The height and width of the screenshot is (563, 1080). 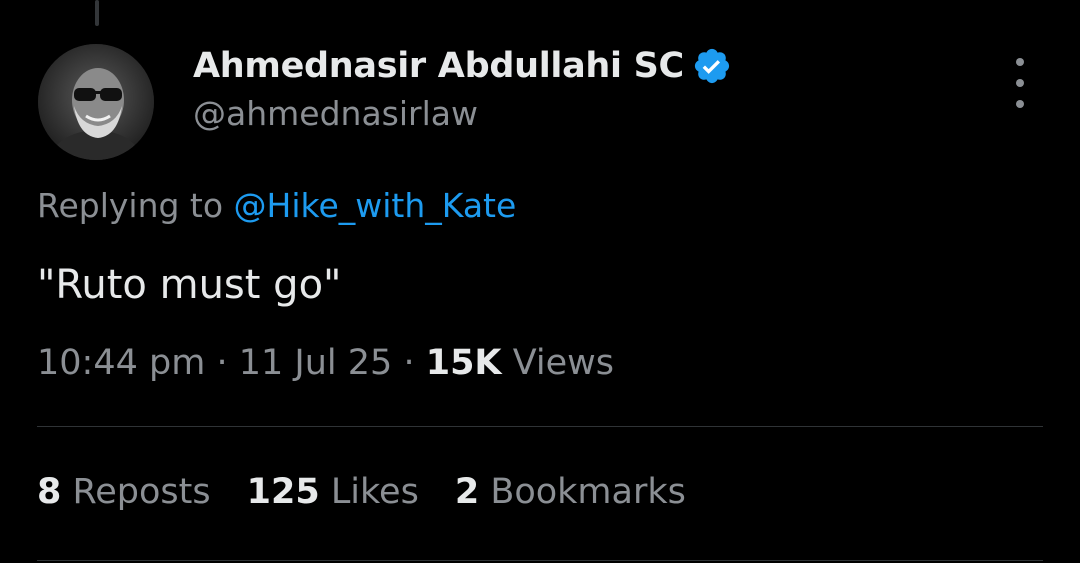 I want to click on reposts-count: 8, so click(x=49, y=492).